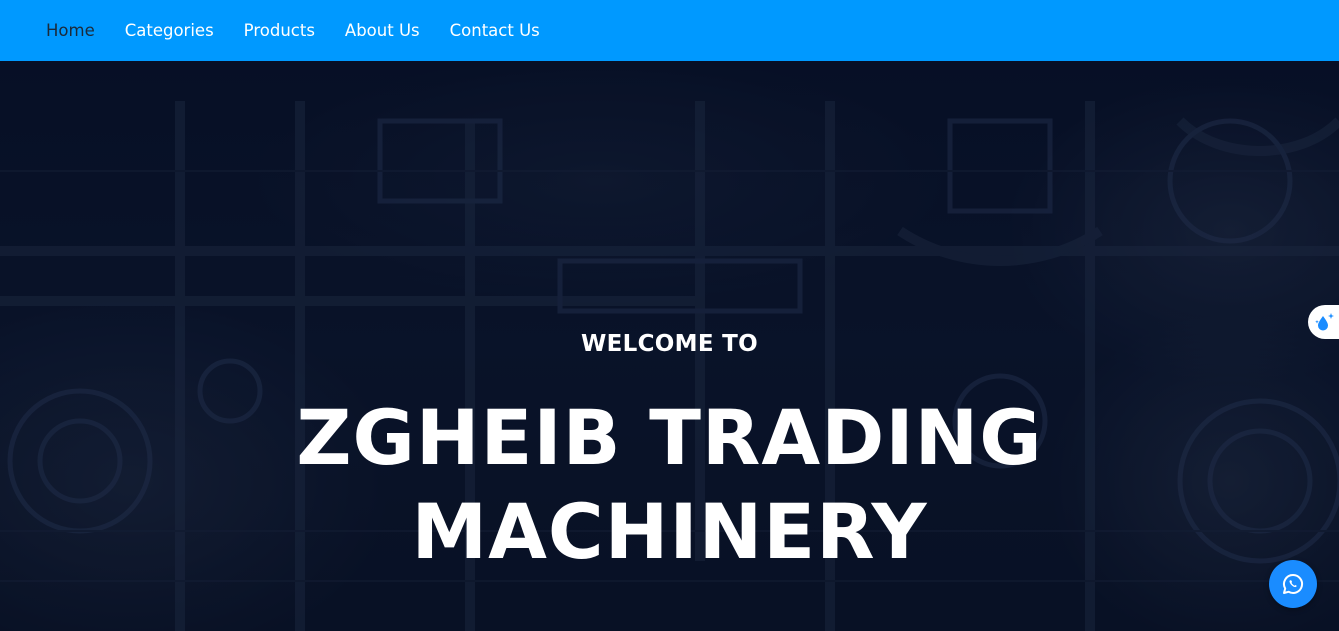 The width and height of the screenshot is (1339, 631). I want to click on hero-title-line2: MACHINERY, so click(669, 531).